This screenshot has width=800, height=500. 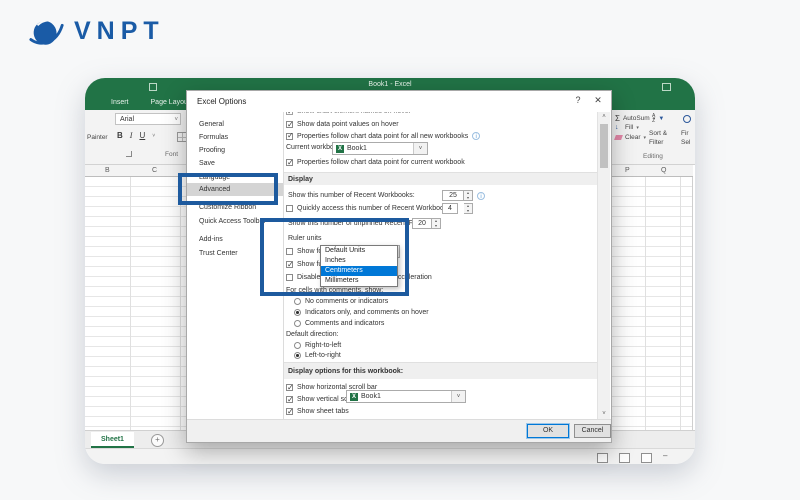 I want to click on workbook-combobox: X Book1 ˅, so click(x=406, y=396).